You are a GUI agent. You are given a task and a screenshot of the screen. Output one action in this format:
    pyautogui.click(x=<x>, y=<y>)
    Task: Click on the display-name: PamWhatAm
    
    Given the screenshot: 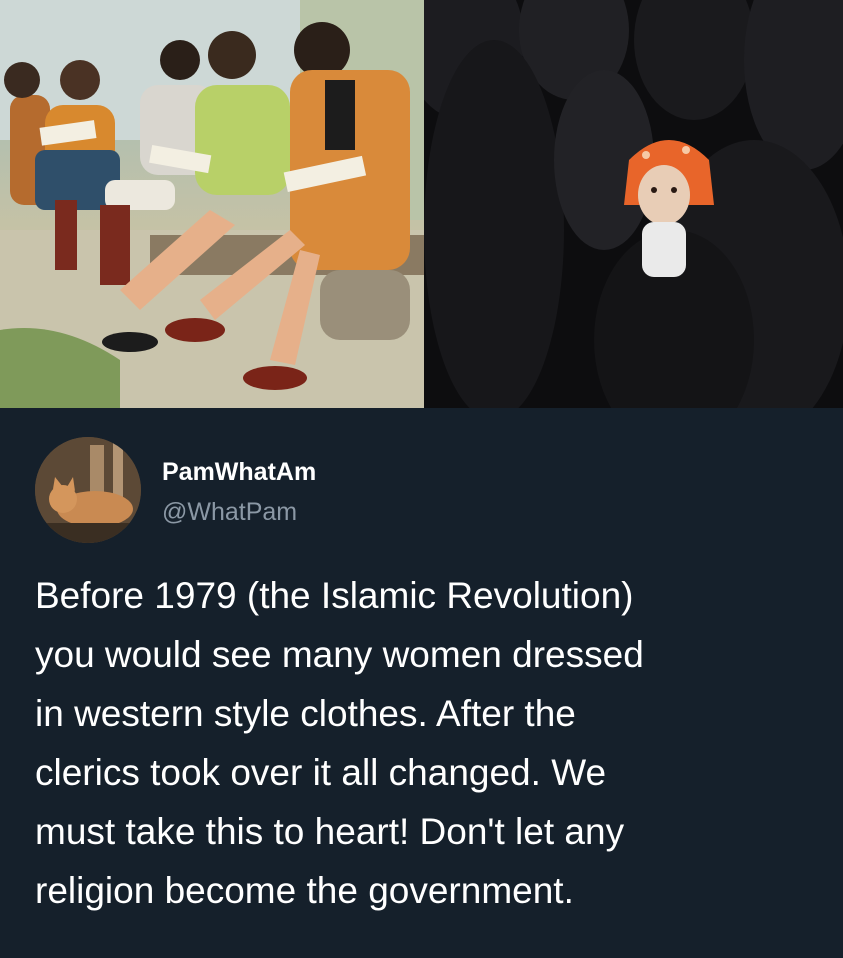 What is the action you would take?
    pyautogui.click(x=239, y=472)
    